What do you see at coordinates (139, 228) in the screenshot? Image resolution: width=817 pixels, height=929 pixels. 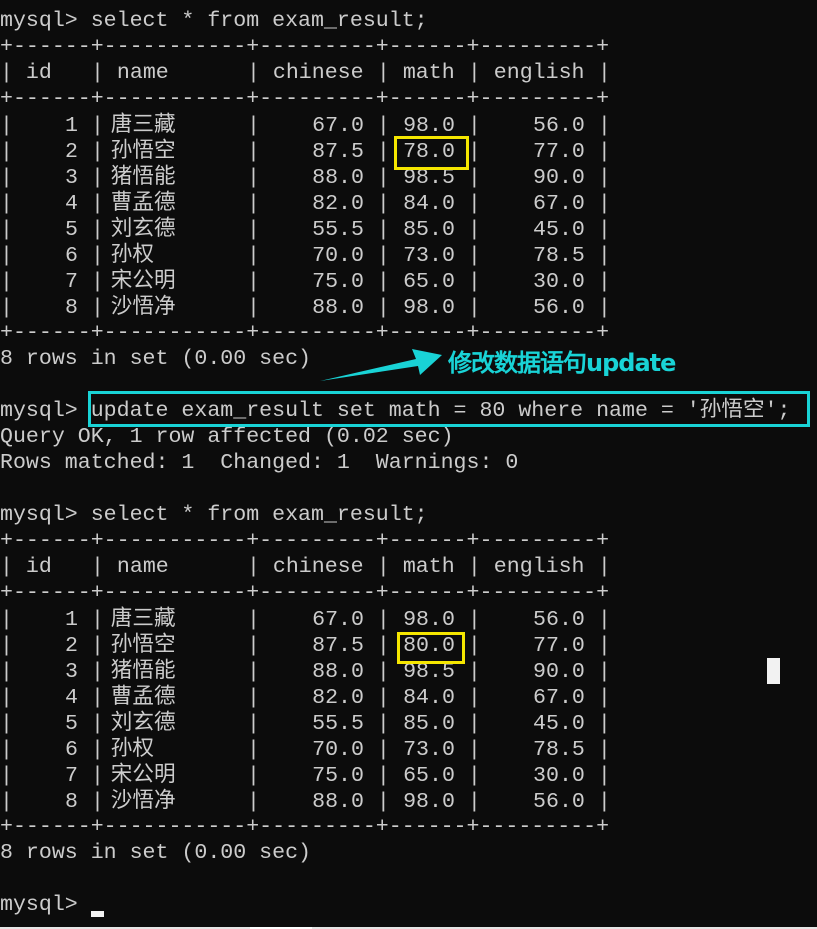 I see `table-cell: 刘玄德` at bounding box center [139, 228].